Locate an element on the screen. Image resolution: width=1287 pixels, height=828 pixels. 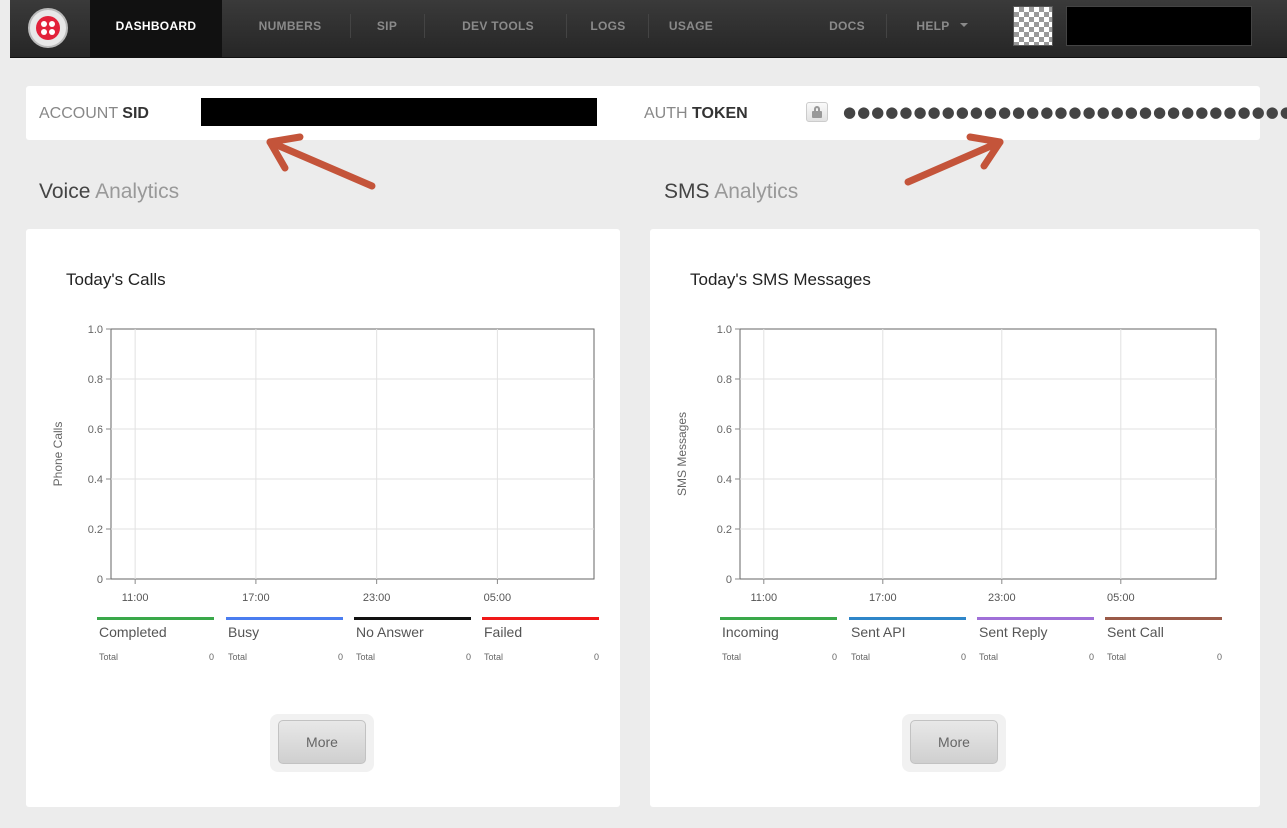
lock-icon is located at coordinates (817, 112).